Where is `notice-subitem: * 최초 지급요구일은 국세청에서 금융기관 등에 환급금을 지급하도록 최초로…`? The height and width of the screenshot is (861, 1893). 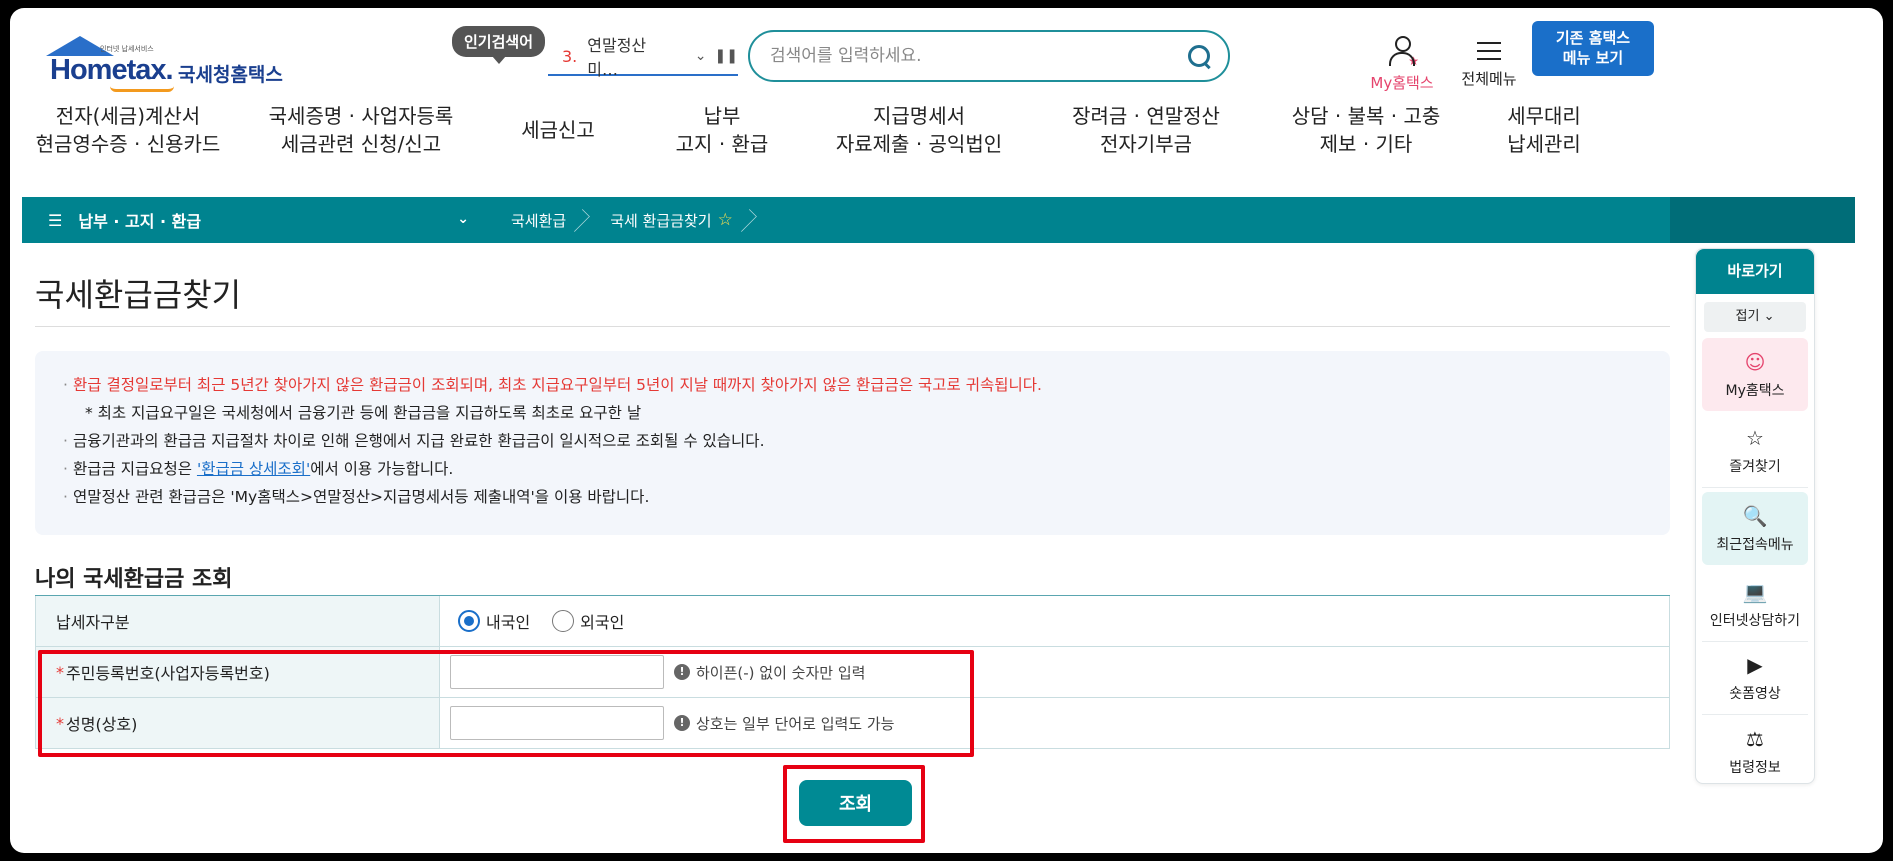
notice-subitem: * 최초 지급요구일은 국세청에서 금융기관 등에 환급금을 지급하도록 최초로… is located at coordinates (852, 413).